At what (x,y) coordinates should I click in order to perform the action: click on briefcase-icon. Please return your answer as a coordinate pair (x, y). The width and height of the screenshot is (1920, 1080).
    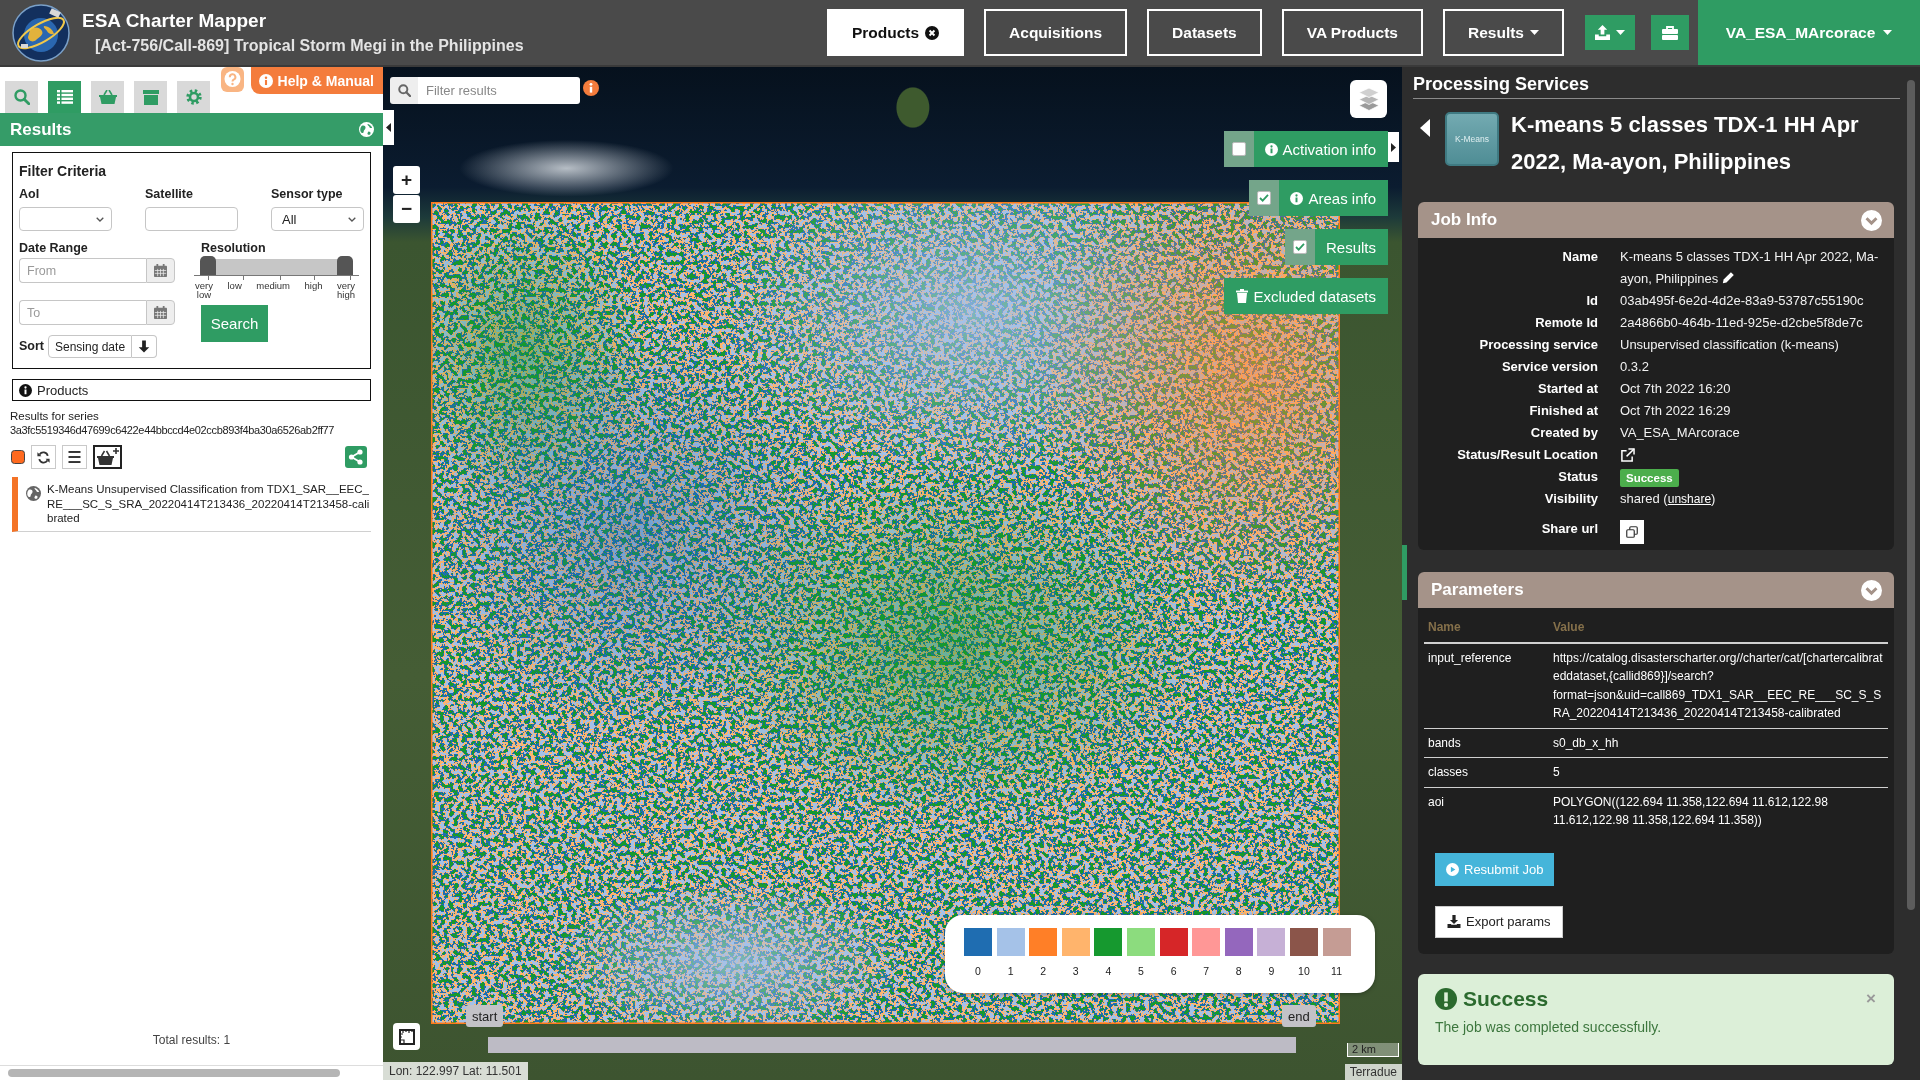
    Looking at the image, I should click on (1670, 32).